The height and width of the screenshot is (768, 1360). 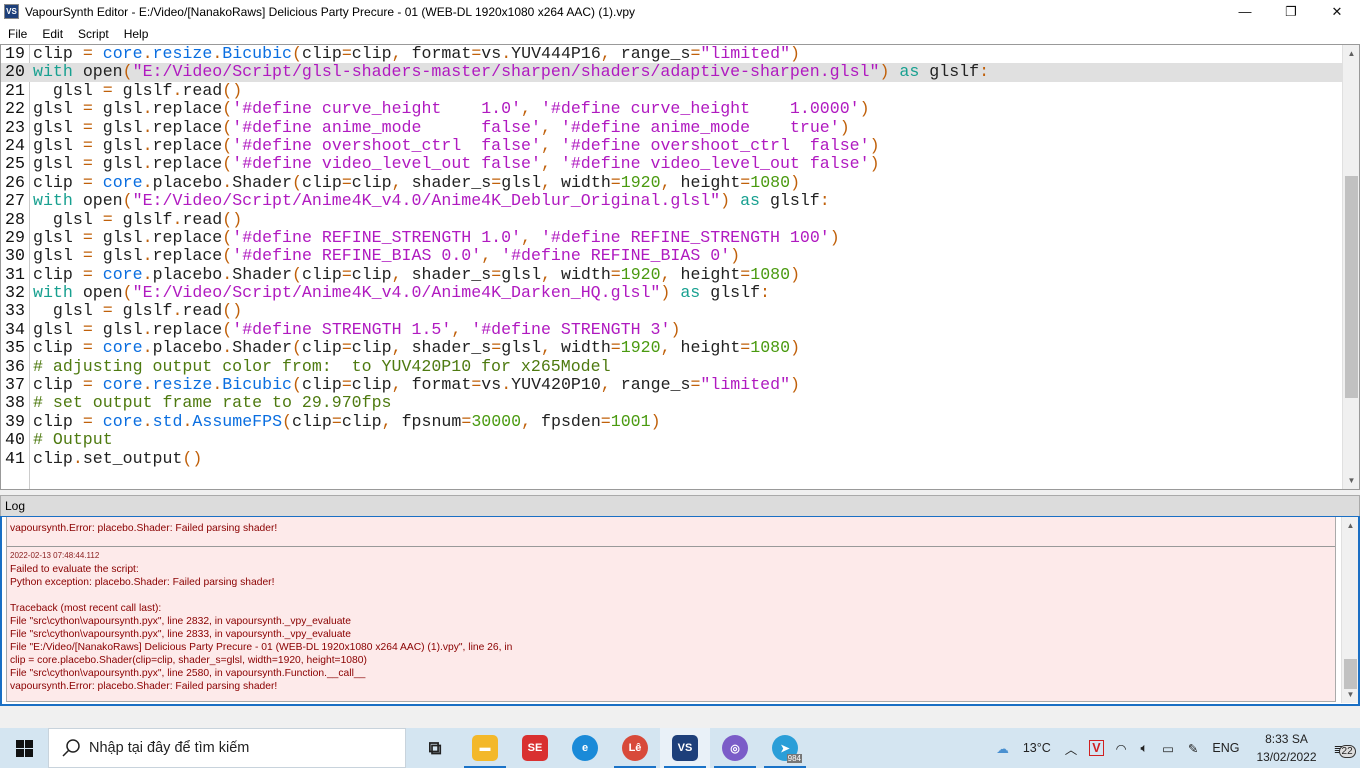 What do you see at coordinates (1121, 748) in the screenshot?
I see `wifi-icon: ◠` at bounding box center [1121, 748].